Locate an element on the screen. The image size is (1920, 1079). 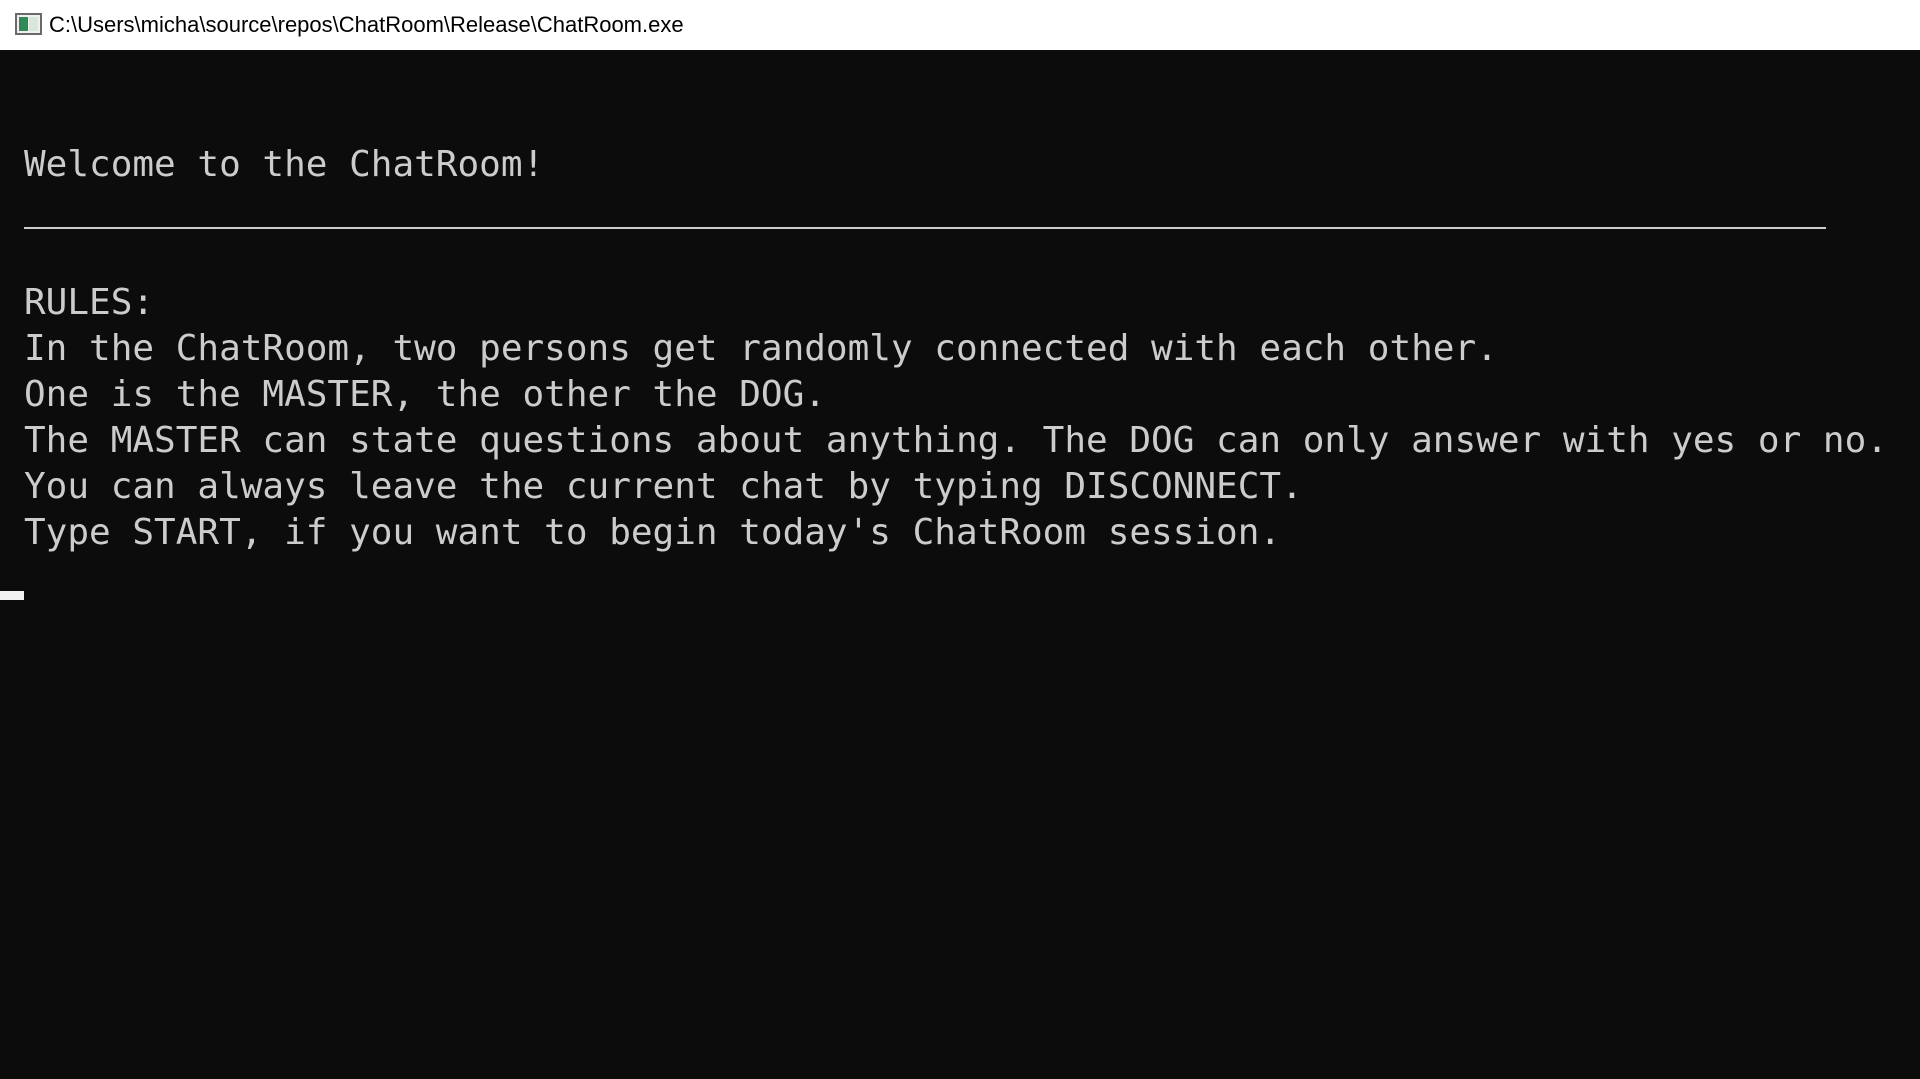
separator-line is located at coordinates (925, 228).